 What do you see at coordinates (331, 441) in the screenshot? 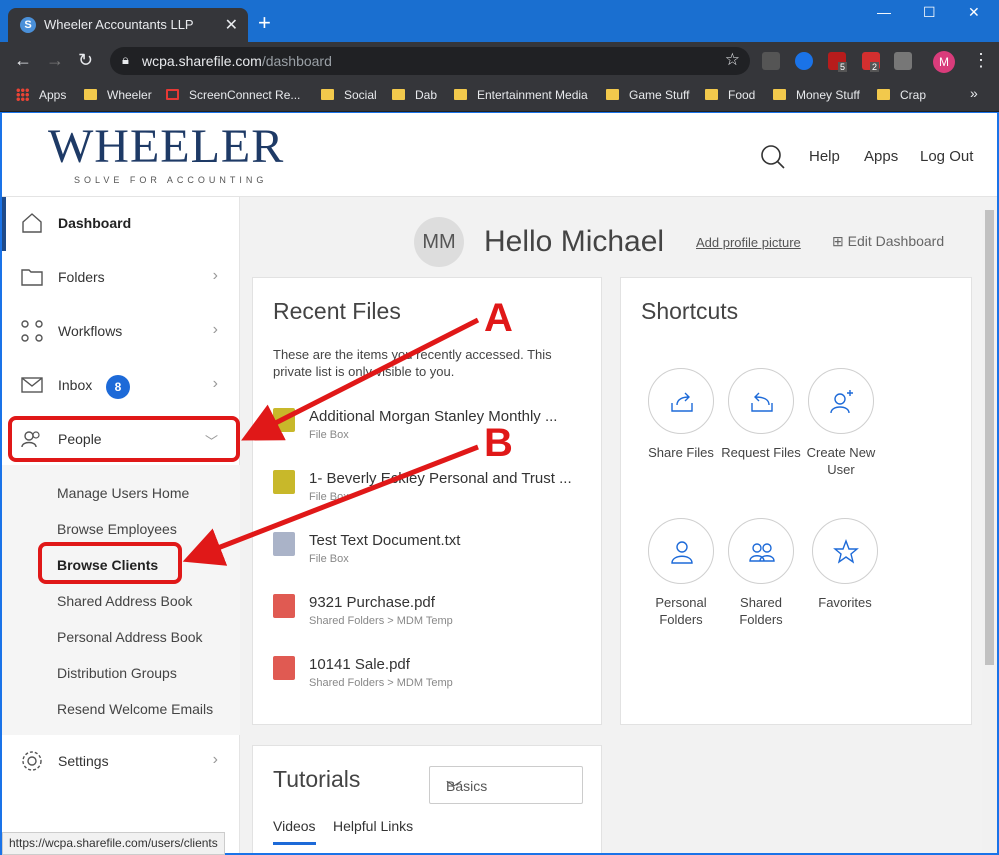
I see `annotation-arrows` at bounding box center [331, 441].